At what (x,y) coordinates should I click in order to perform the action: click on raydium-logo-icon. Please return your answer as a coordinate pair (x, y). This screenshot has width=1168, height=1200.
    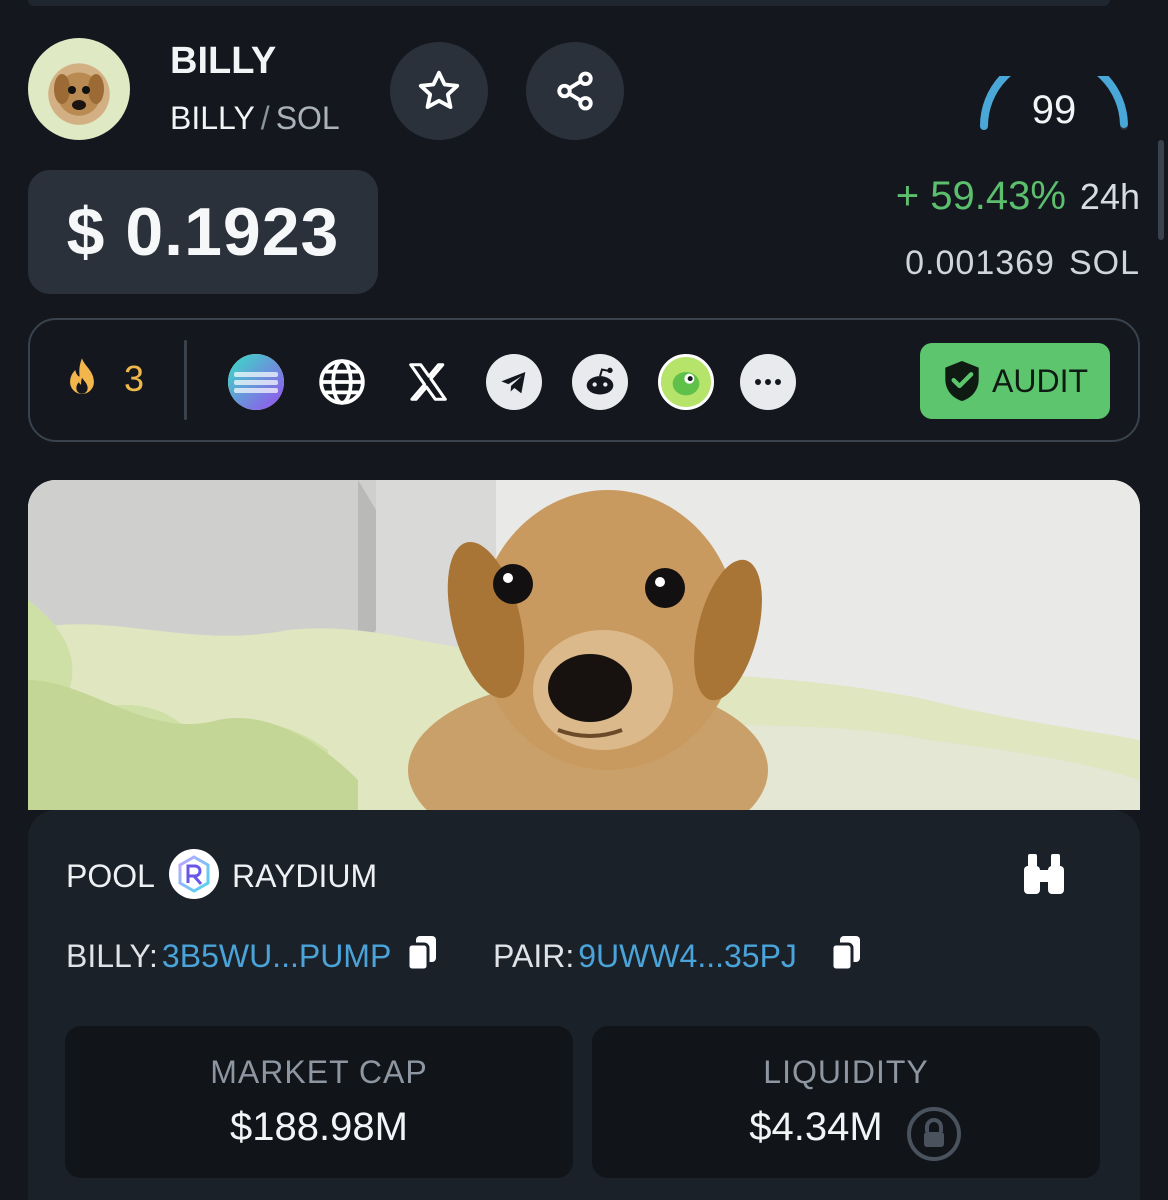
    Looking at the image, I should click on (194, 874).